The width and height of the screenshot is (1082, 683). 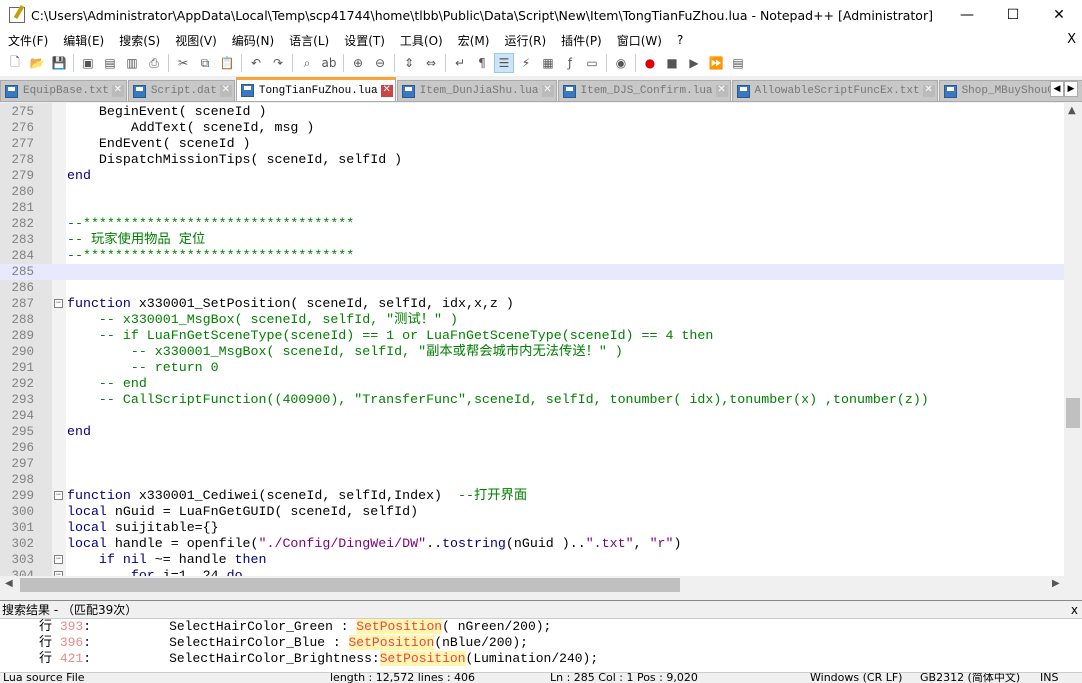 I want to click on close-button: ✕, so click(x=1059, y=15).